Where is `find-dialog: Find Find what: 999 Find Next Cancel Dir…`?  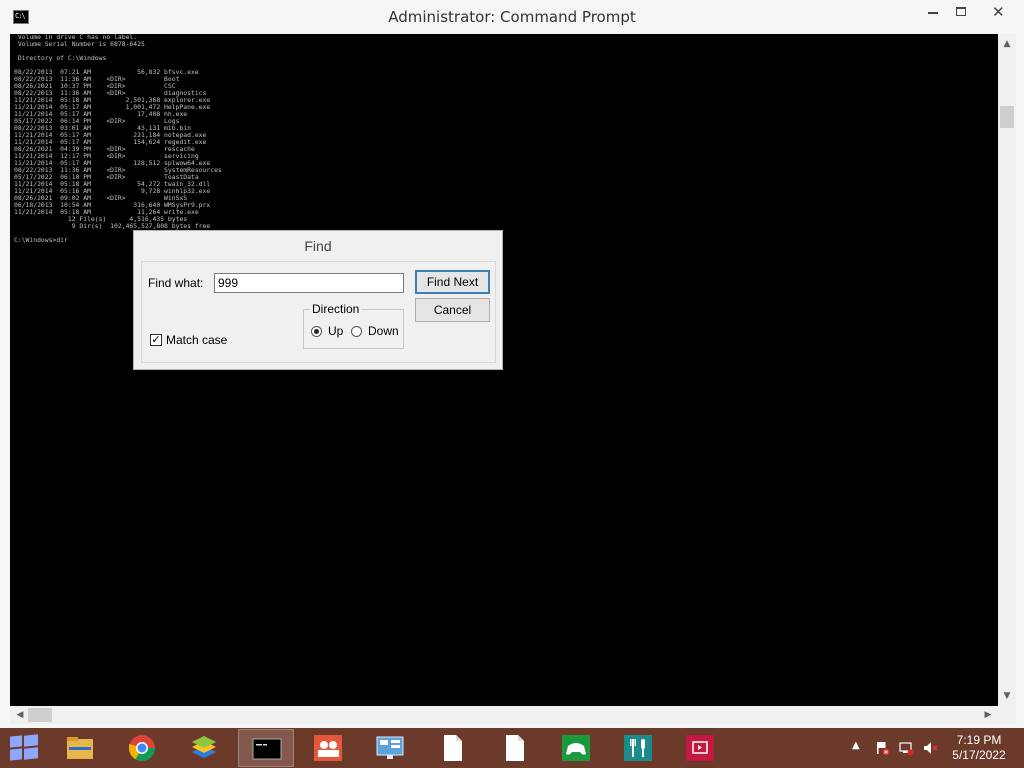 find-dialog: Find Find what: 999 Find Next Cancel Dir… is located at coordinates (318, 300).